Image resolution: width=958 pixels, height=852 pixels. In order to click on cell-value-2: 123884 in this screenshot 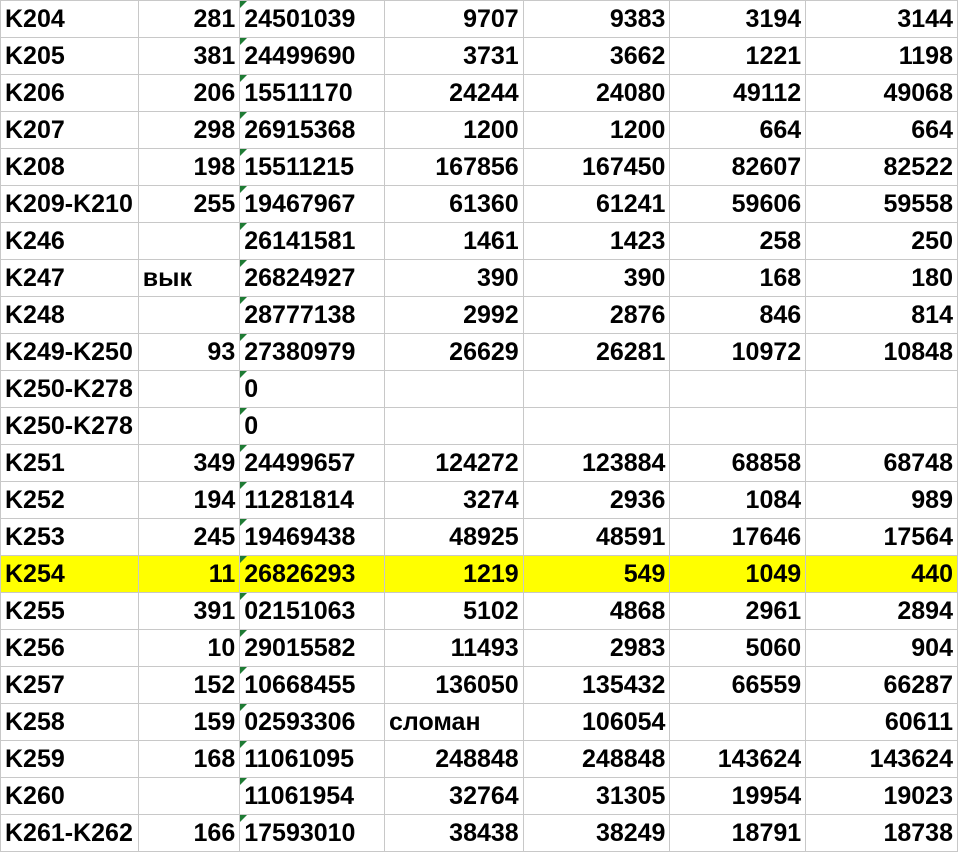, I will do `click(596, 463)`.